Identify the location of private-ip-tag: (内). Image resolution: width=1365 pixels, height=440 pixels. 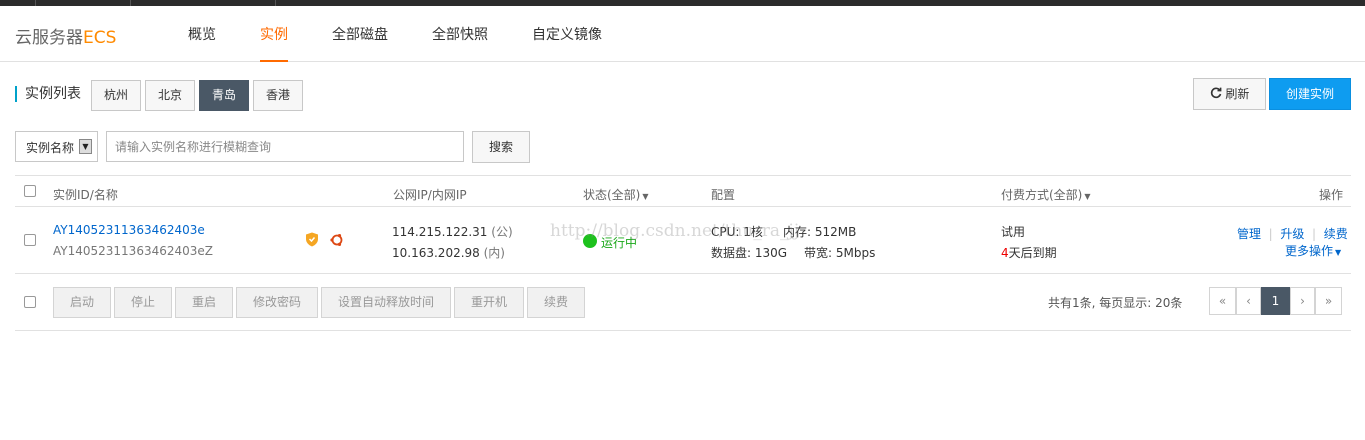
(494, 253).